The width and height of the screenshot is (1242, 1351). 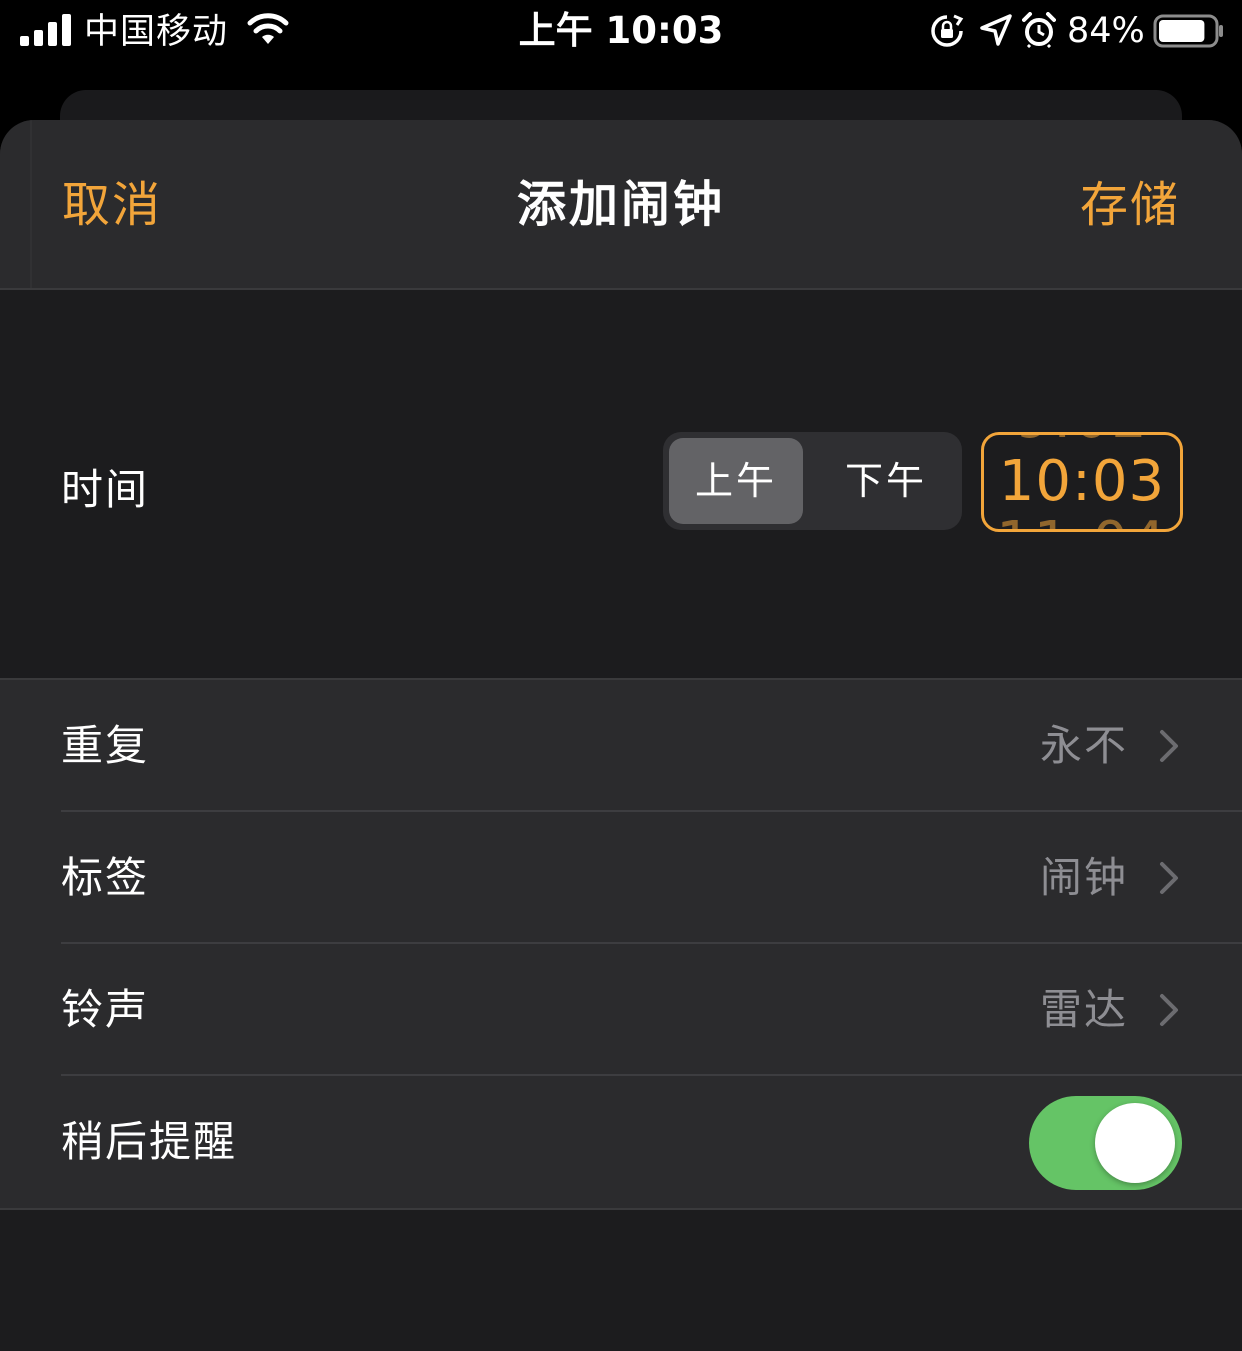 I want to click on label-row: 标签 闹钟, so click(x=621, y=878).